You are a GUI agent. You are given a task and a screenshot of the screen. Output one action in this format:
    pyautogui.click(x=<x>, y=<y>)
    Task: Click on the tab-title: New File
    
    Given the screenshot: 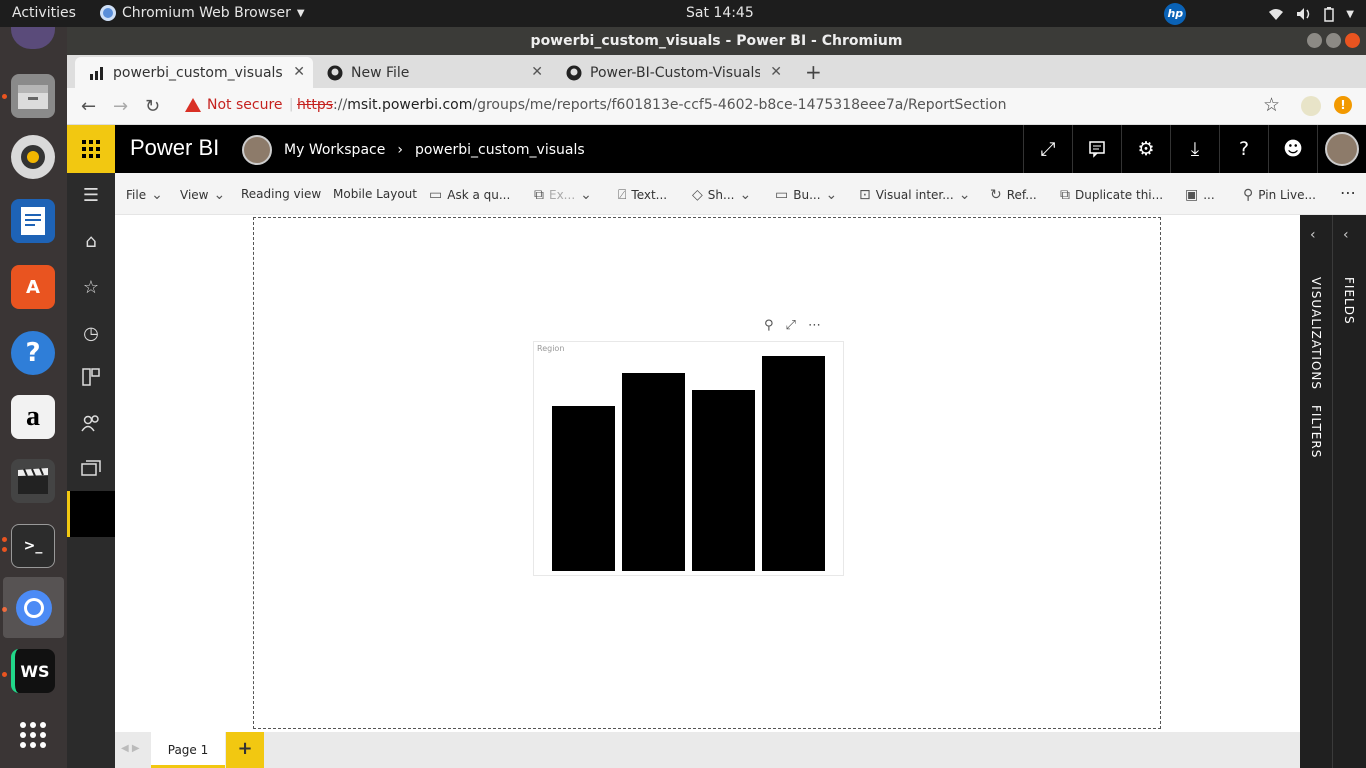 What is the action you would take?
    pyautogui.click(x=380, y=72)
    